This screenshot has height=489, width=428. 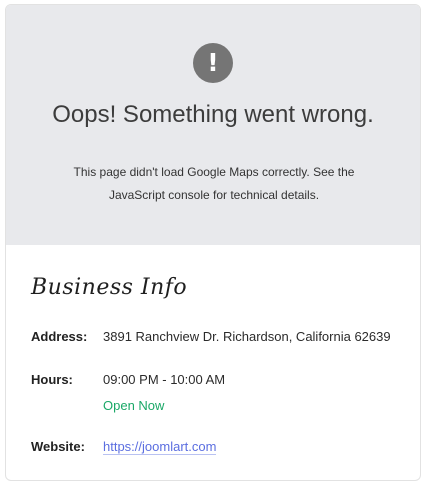 I want to click on hours-label: Hours:, so click(x=52, y=379).